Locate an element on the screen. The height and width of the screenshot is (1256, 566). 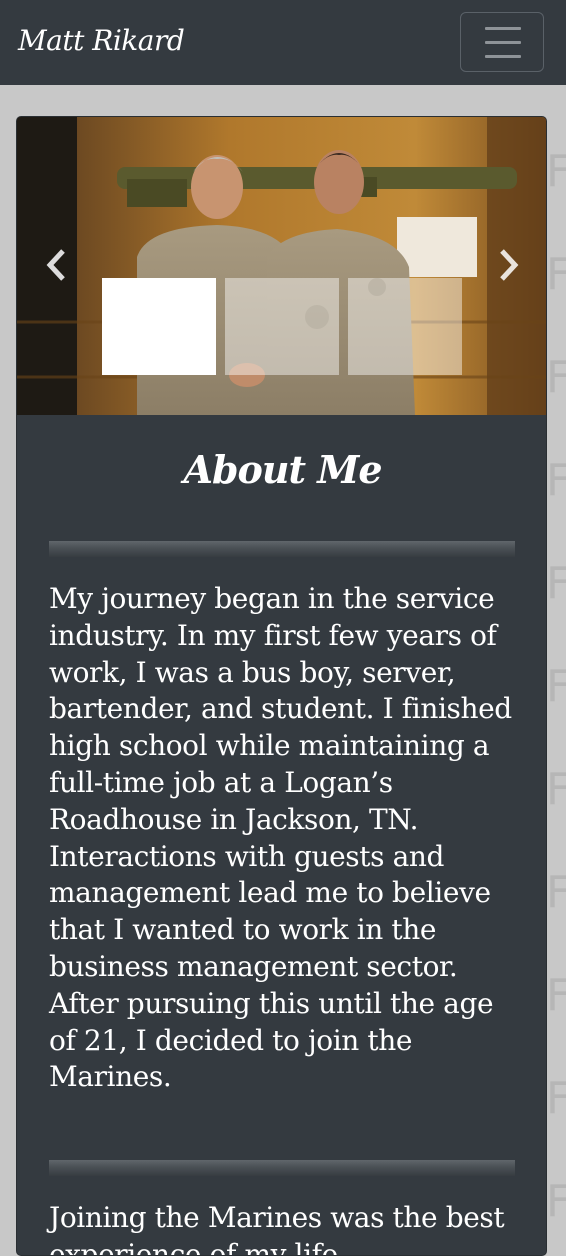
menu-toggle-button is located at coordinates (502, 42).